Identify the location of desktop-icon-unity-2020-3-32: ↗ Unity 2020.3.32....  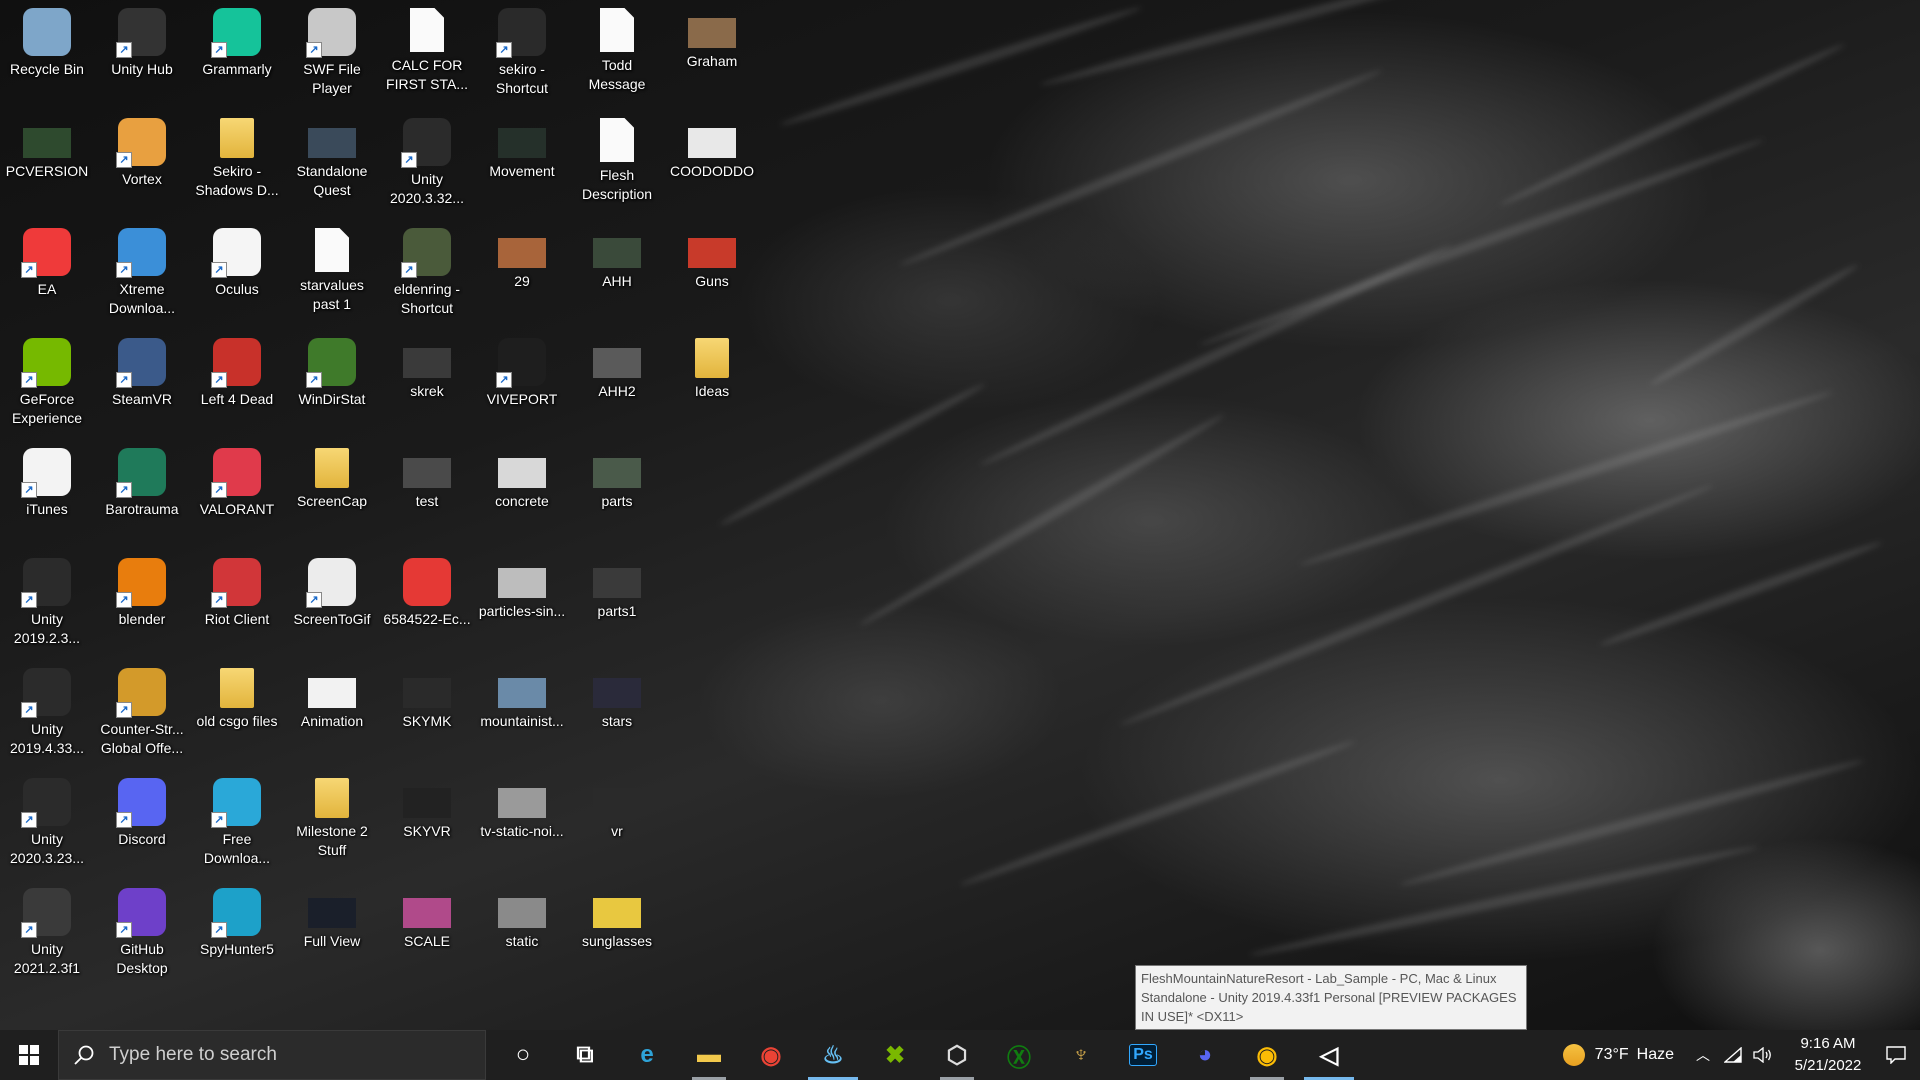
(427, 159).